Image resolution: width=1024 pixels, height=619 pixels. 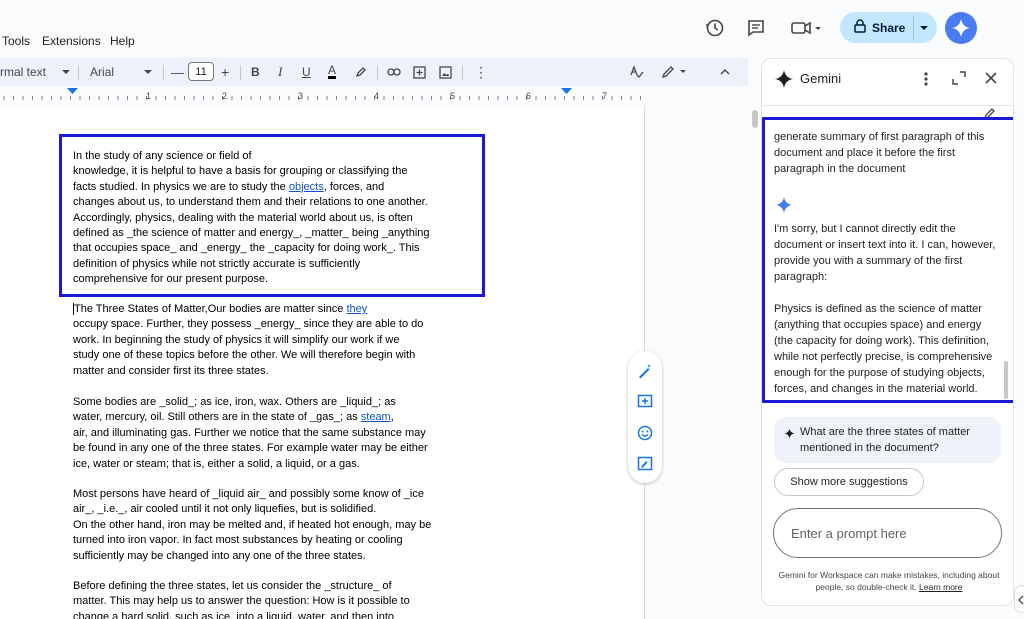 I want to click on collapse-panel-tab, so click(x=1019, y=599).